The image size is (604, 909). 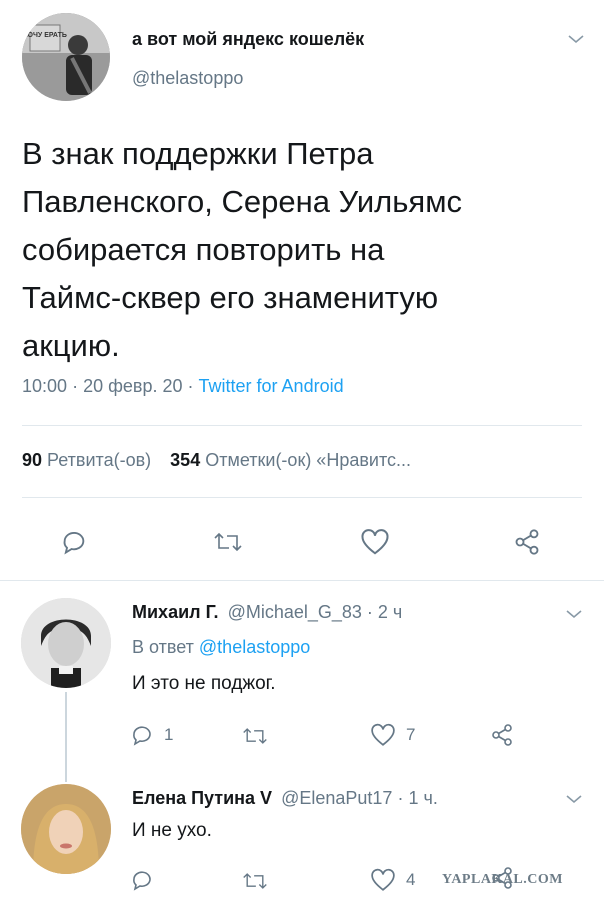 I want to click on reply-share-button, so click(x=502, y=735).